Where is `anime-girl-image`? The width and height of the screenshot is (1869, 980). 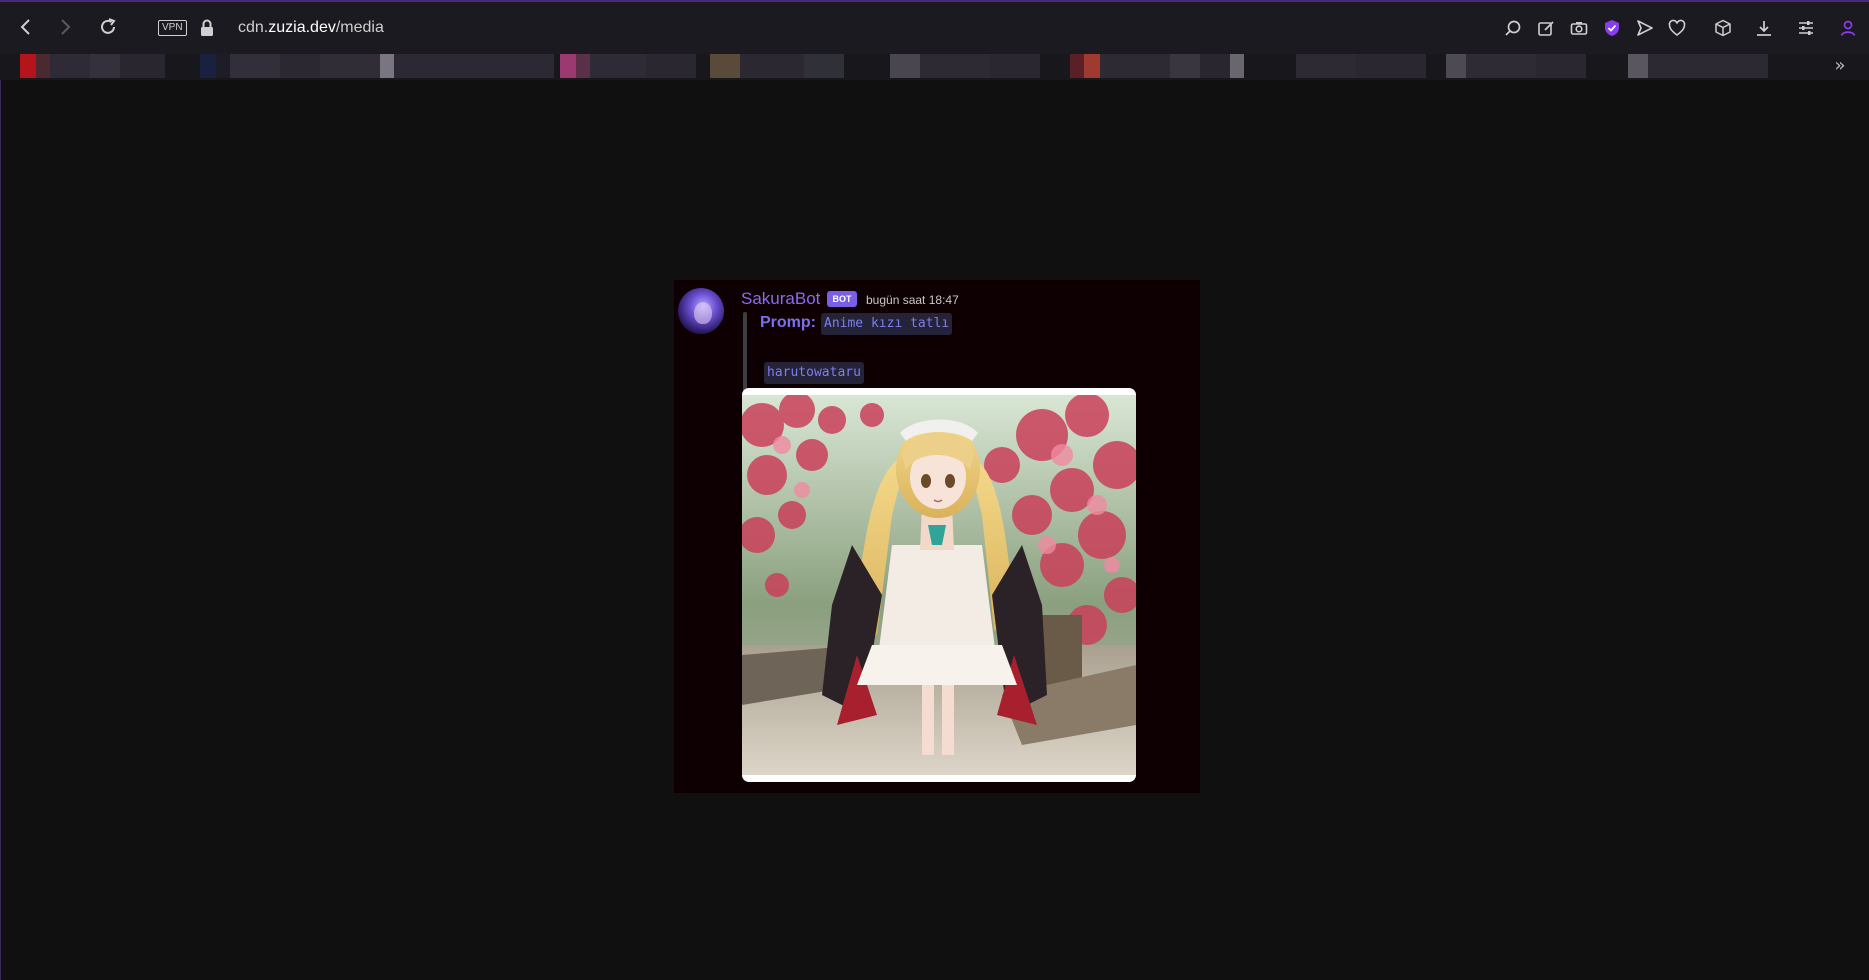 anime-girl-image is located at coordinates (939, 585).